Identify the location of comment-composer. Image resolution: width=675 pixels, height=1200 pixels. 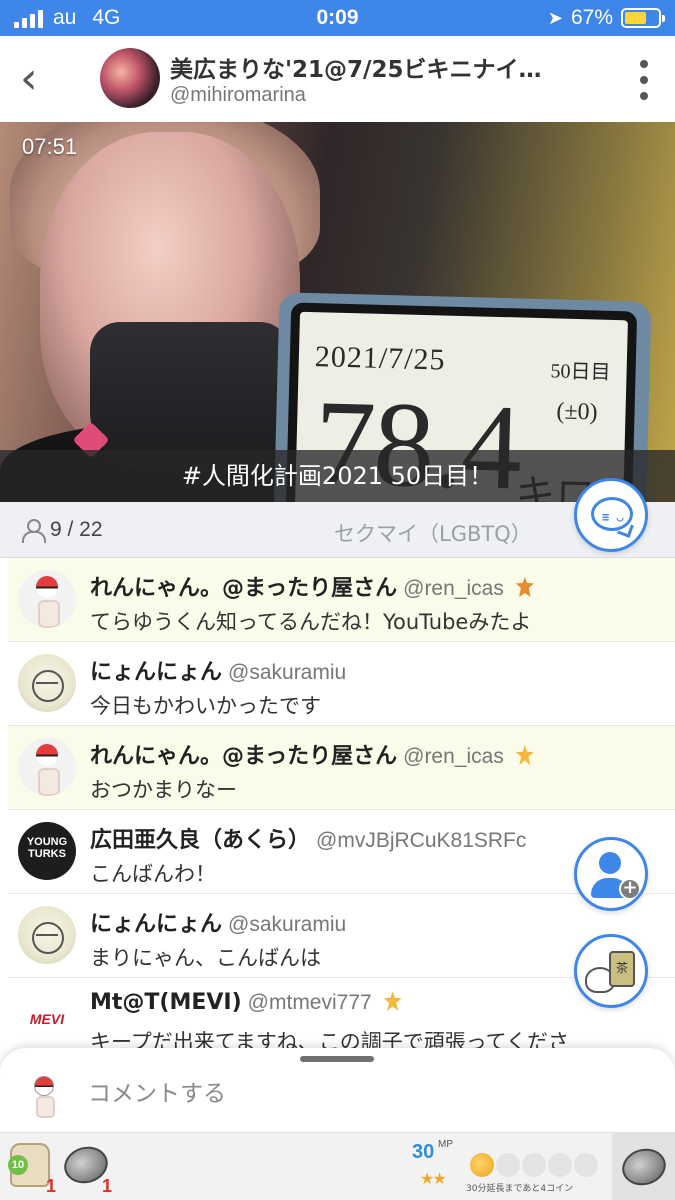
(337, 1090).